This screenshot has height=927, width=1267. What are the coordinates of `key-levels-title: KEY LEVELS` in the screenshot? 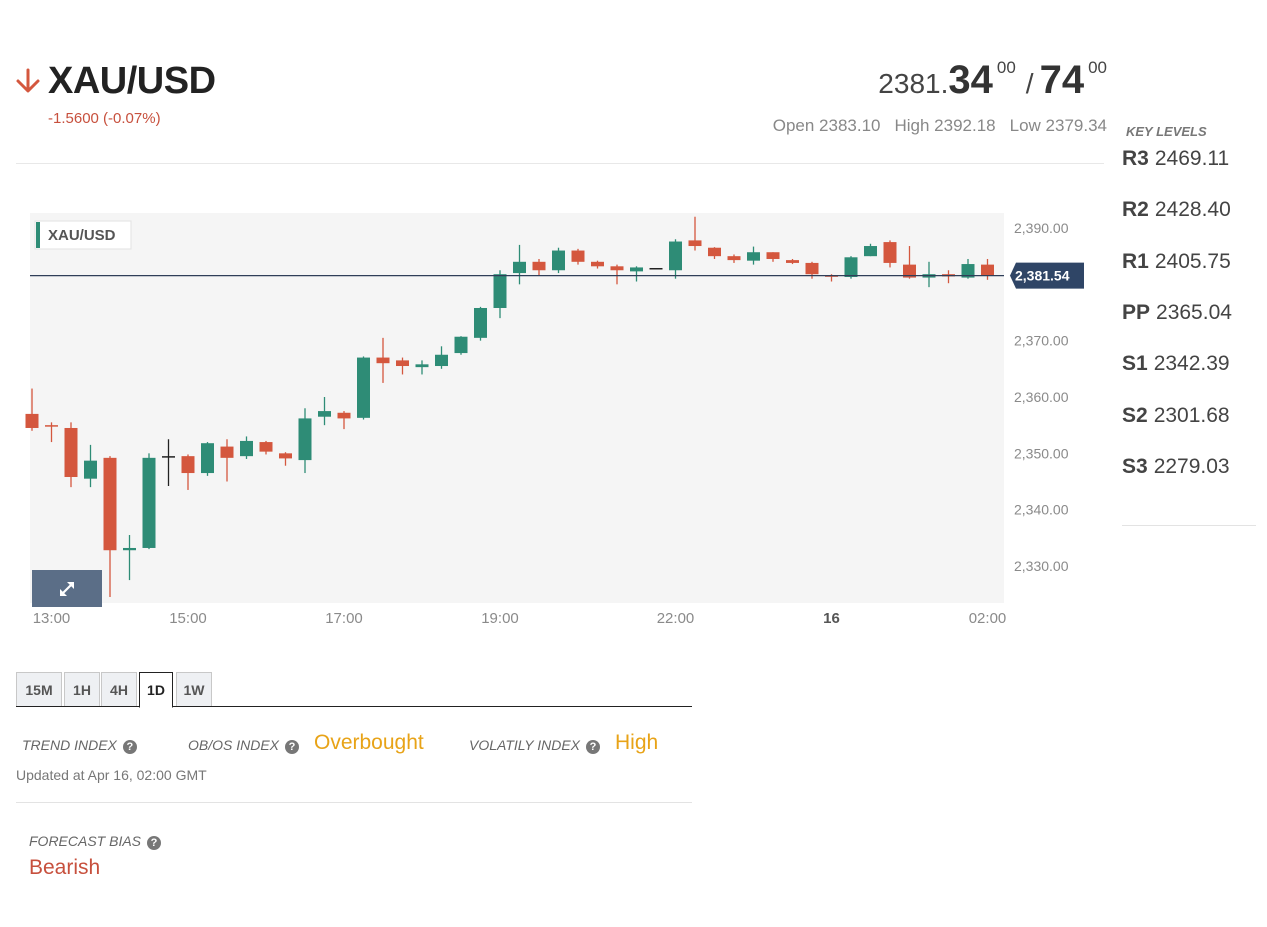 It's located at (1166, 131).